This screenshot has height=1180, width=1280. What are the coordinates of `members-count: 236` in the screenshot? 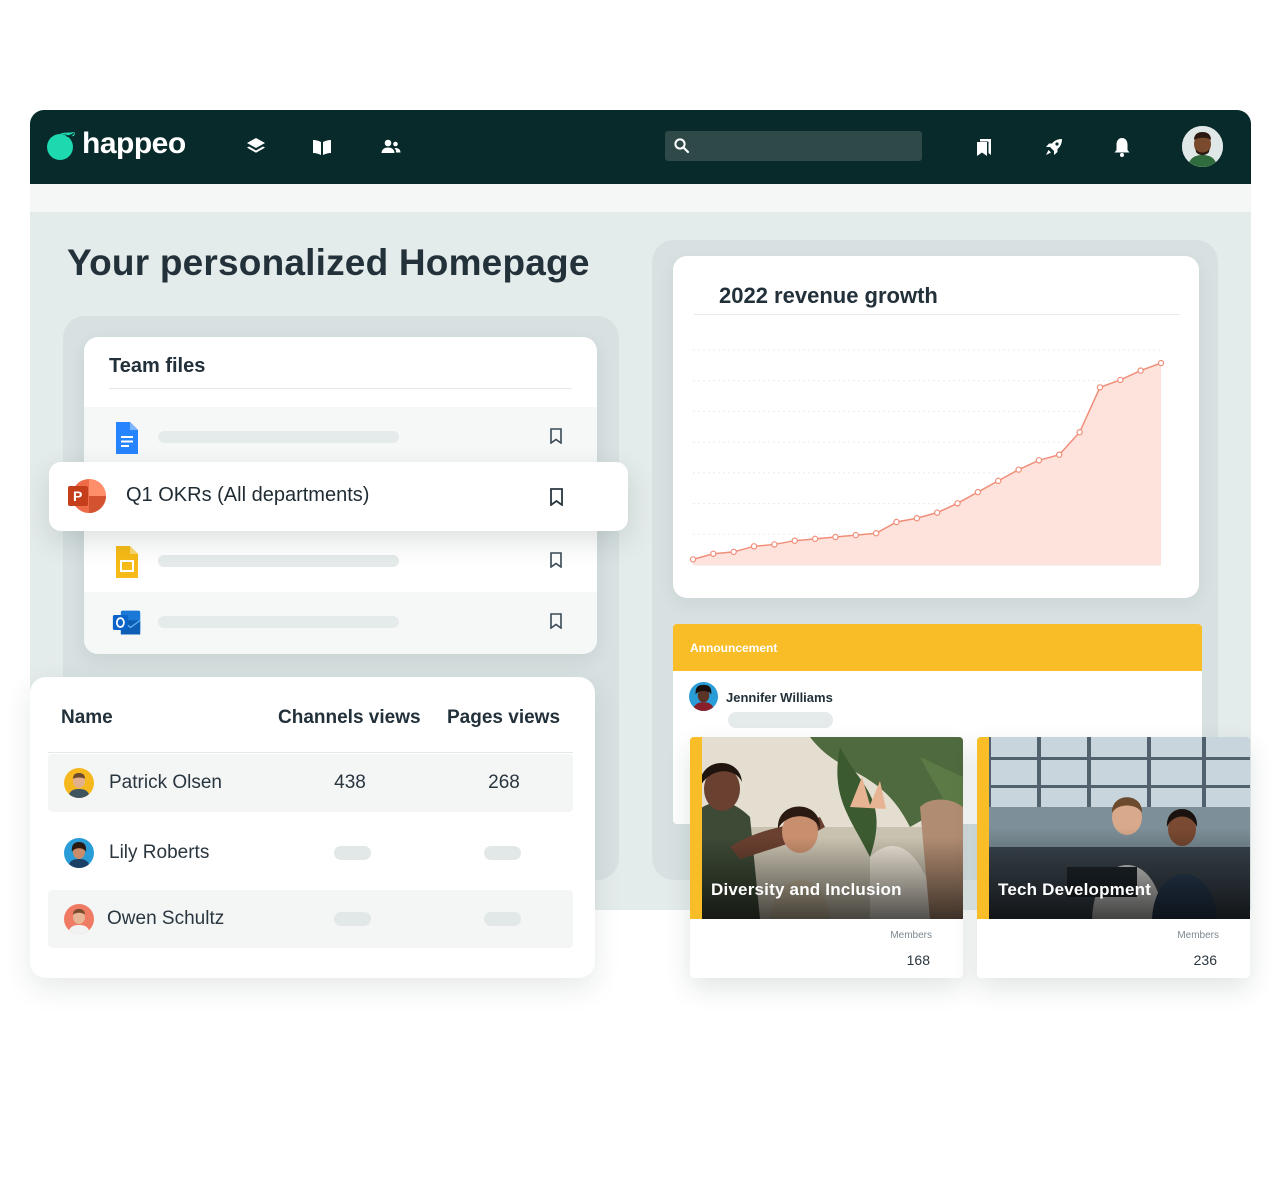 It's located at (1205, 960).